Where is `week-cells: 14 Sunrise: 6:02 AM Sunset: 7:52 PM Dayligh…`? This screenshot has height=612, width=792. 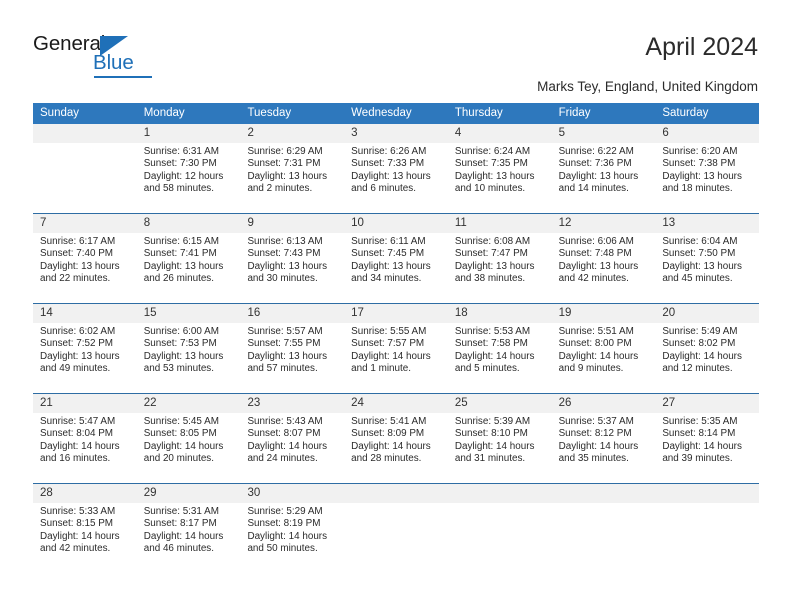 week-cells: 14 Sunrise: 6:02 AM Sunset: 7:52 PM Dayligh… is located at coordinates (396, 348).